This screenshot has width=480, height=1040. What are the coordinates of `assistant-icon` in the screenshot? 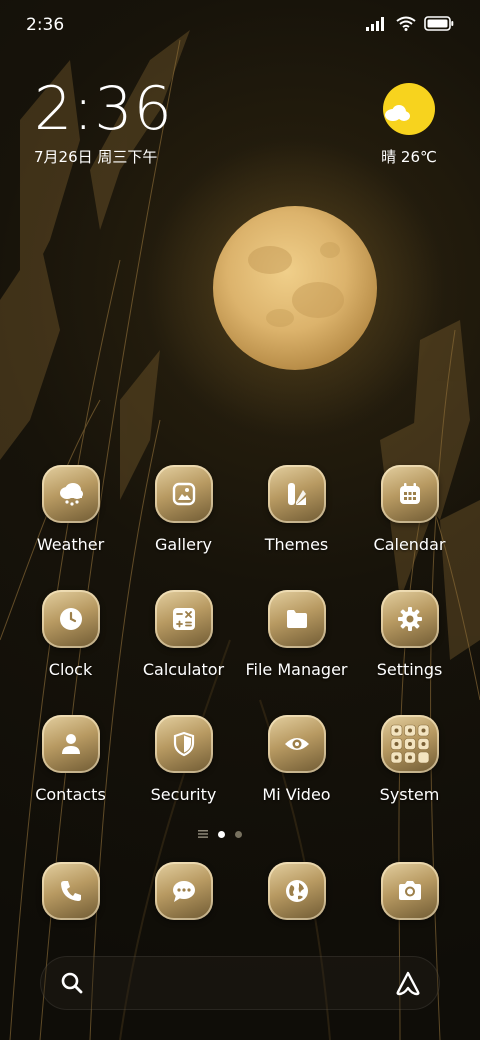 It's located at (408, 983).